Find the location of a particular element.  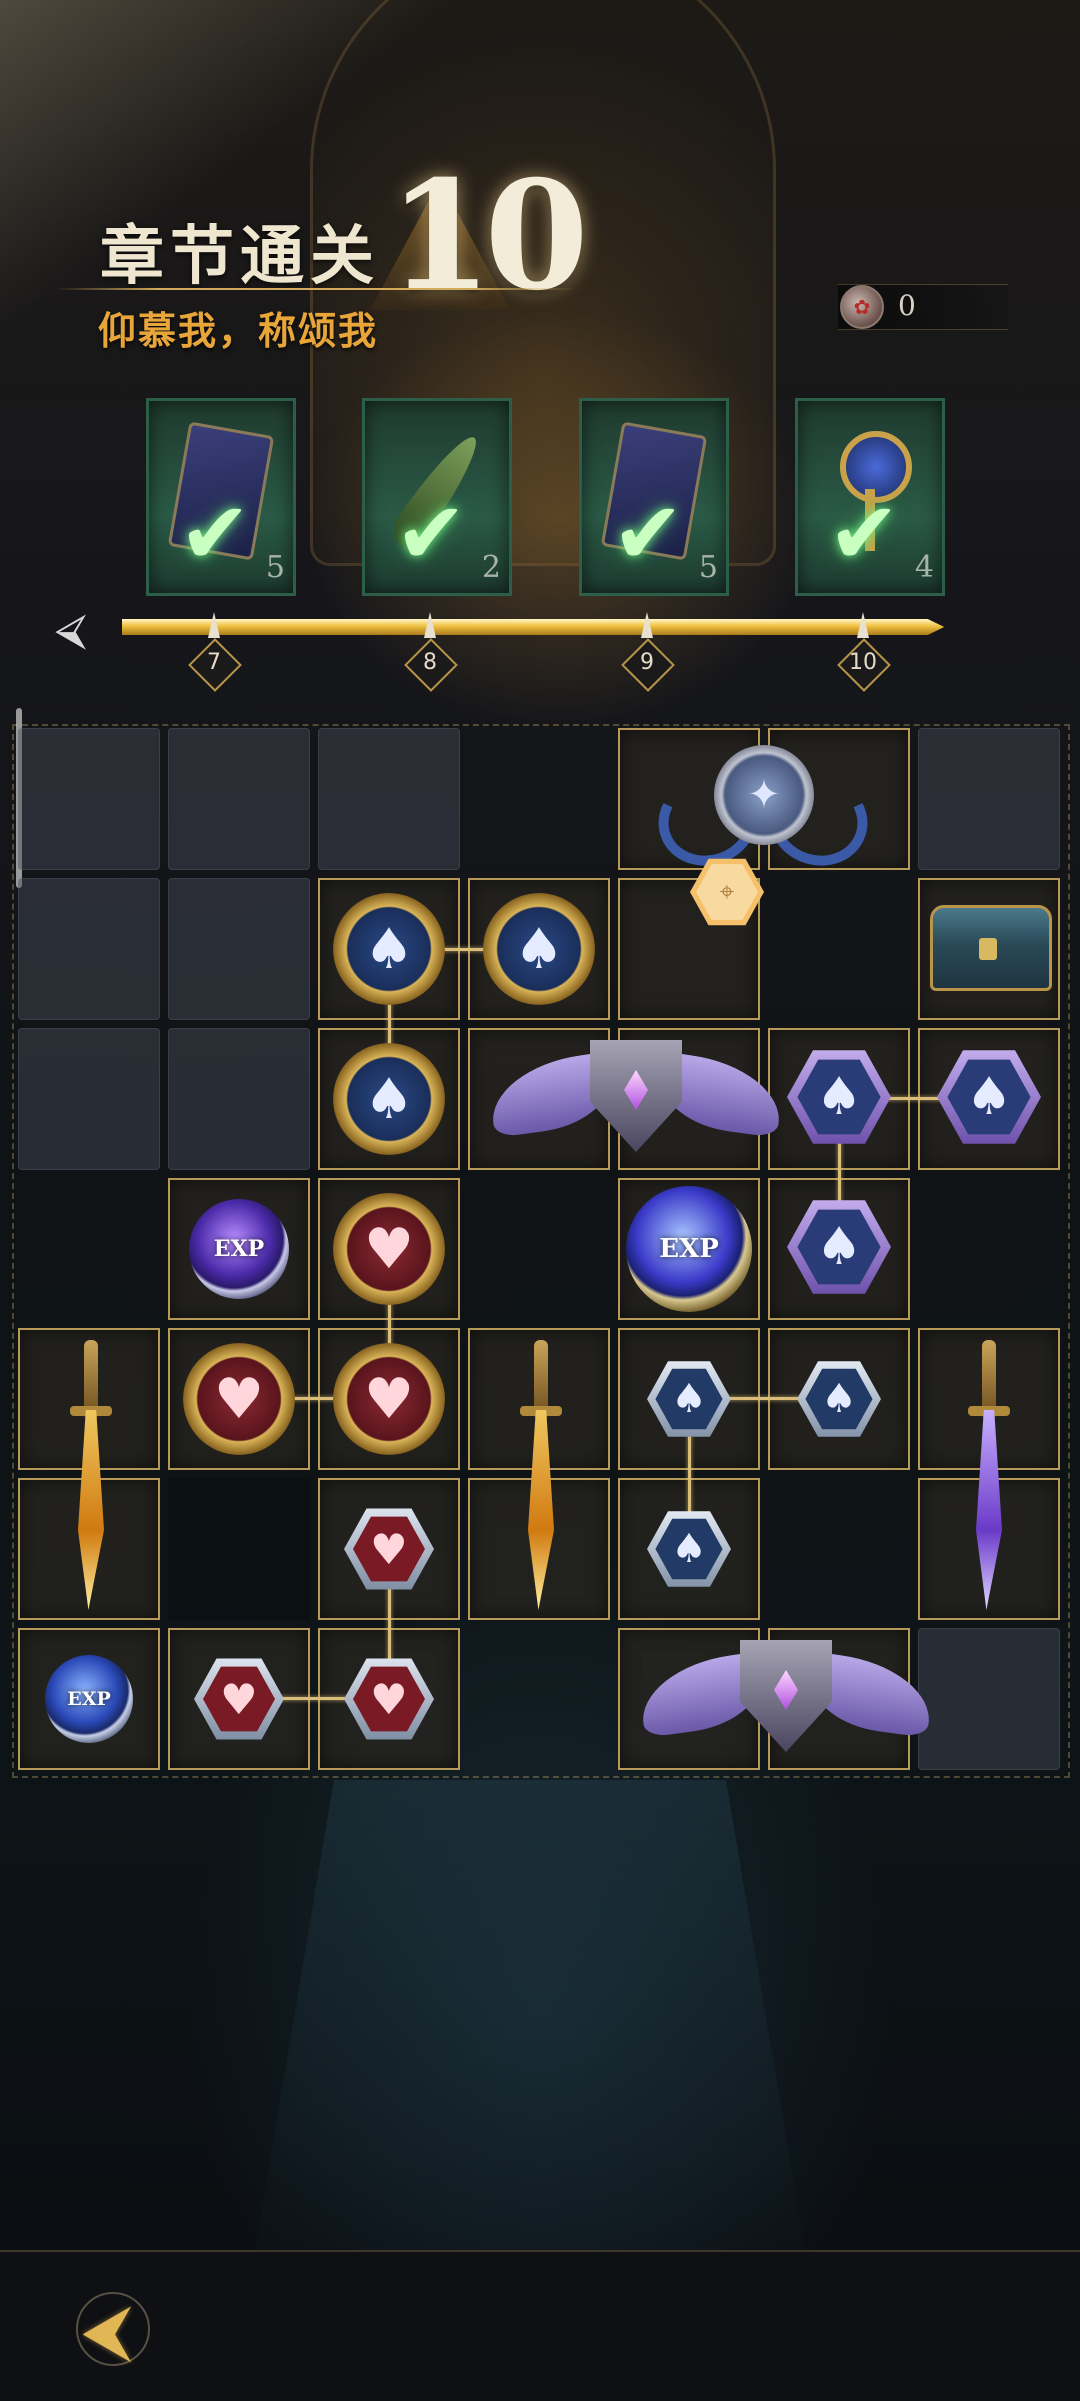

chapter-title: 章节通关 is located at coordinates (240, 256).